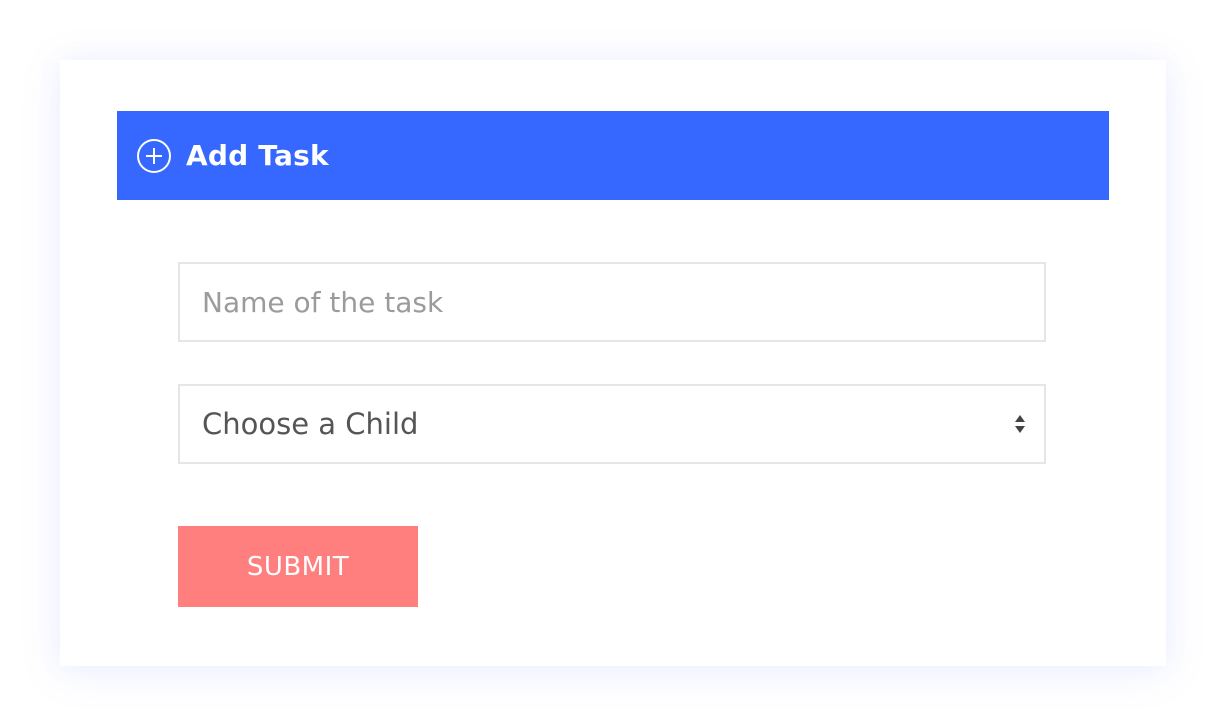 The width and height of the screenshot is (1226, 726). What do you see at coordinates (310, 424) in the screenshot?
I see `child-select-value: Choose a Child` at bounding box center [310, 424].